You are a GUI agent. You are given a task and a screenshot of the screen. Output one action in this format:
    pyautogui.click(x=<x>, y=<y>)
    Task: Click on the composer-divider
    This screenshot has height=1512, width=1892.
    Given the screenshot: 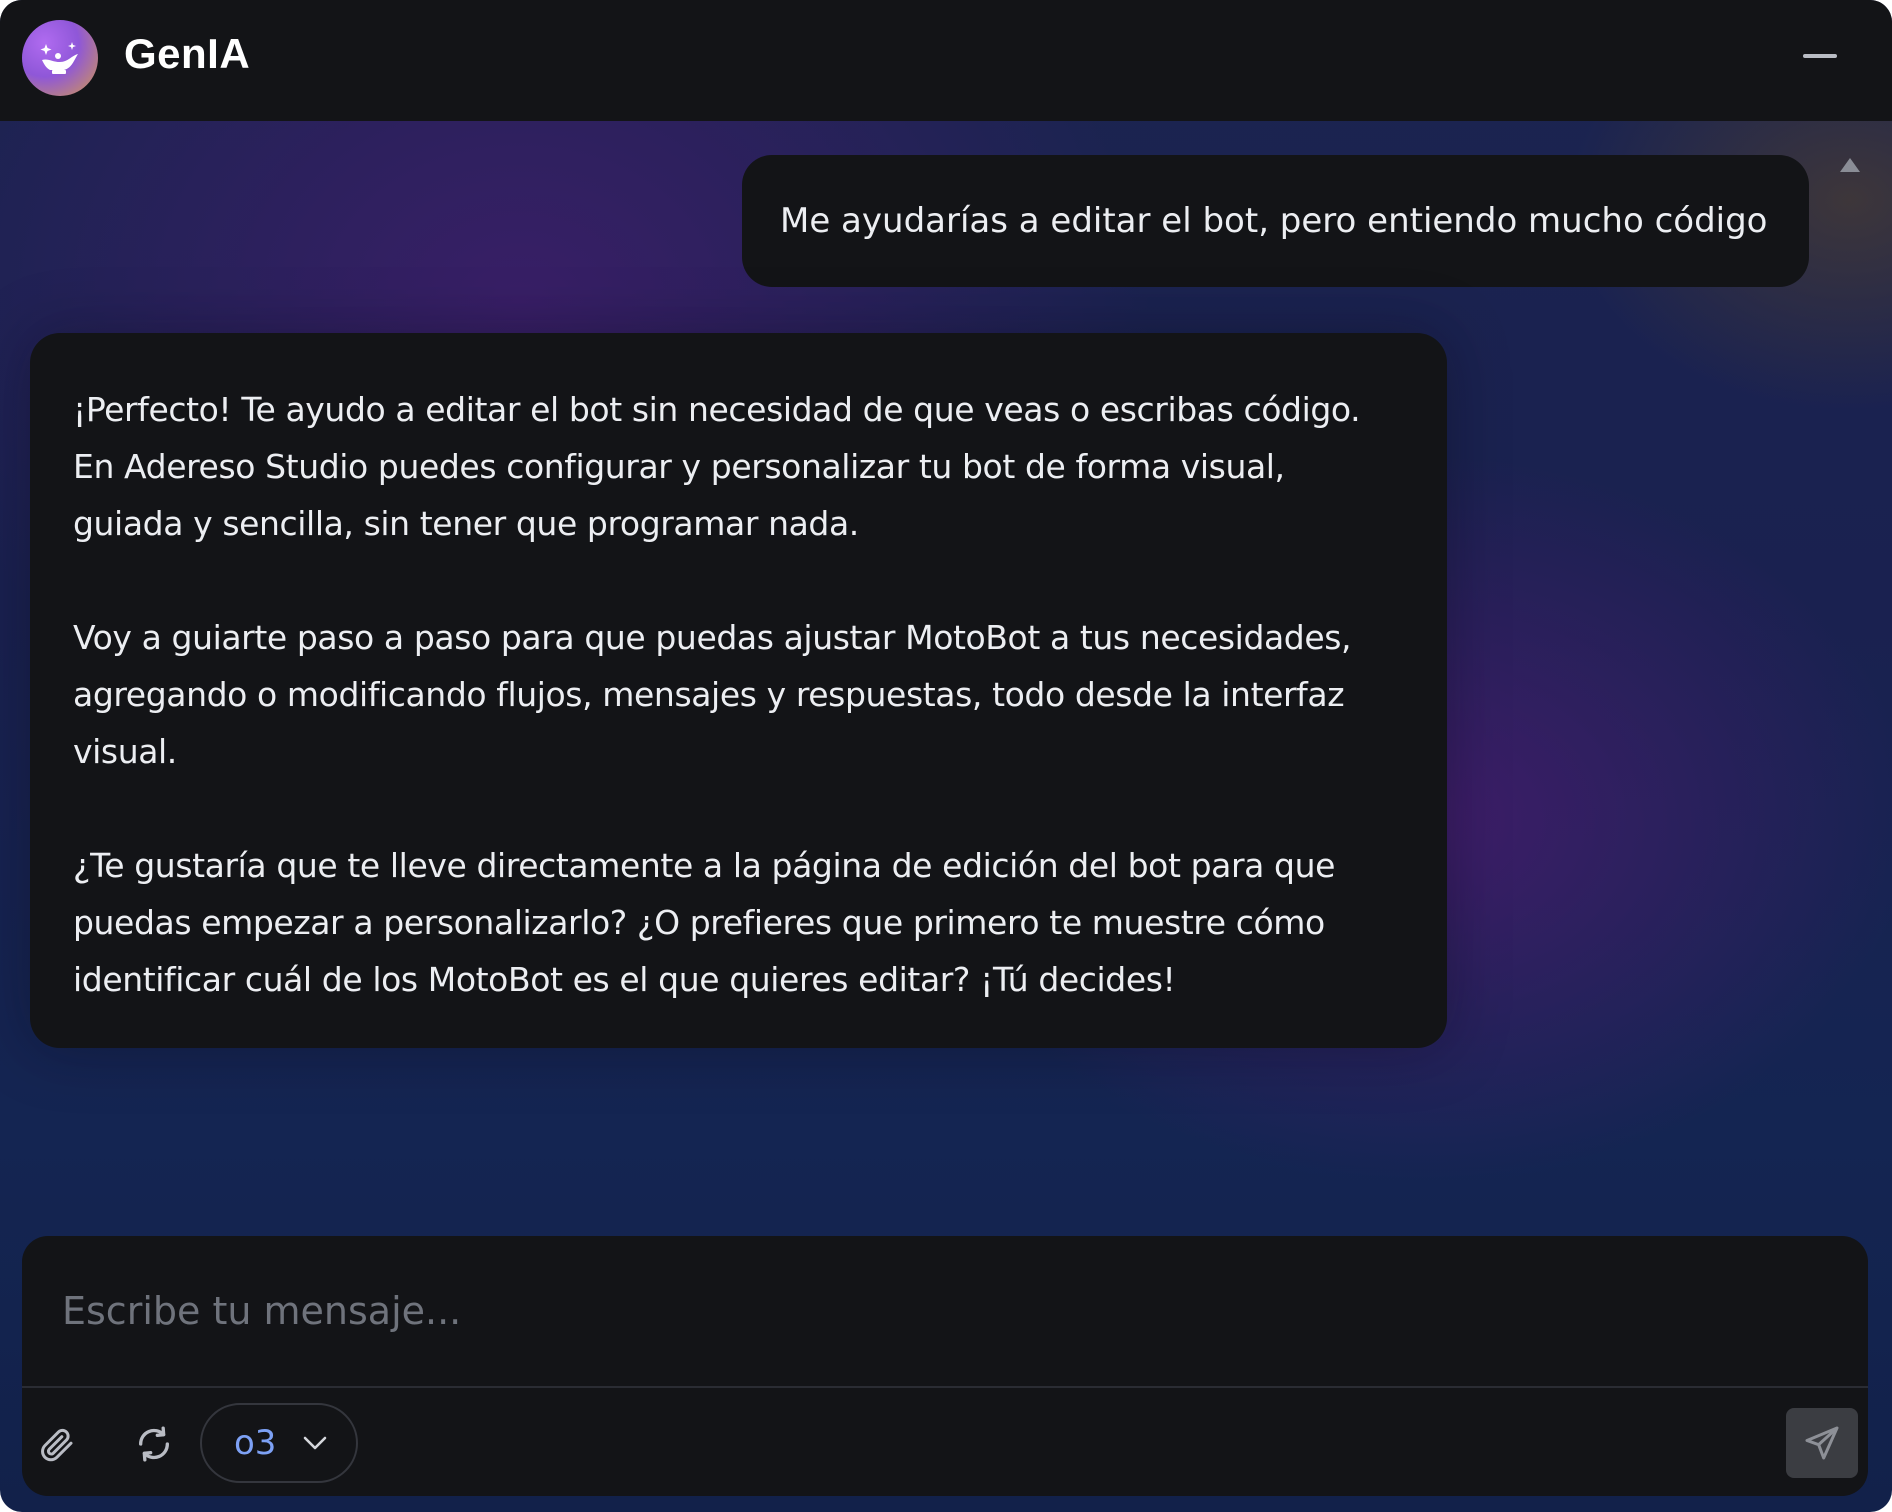 What is the action you would take?
    pyautogui.click(x=945, y=1387)
    